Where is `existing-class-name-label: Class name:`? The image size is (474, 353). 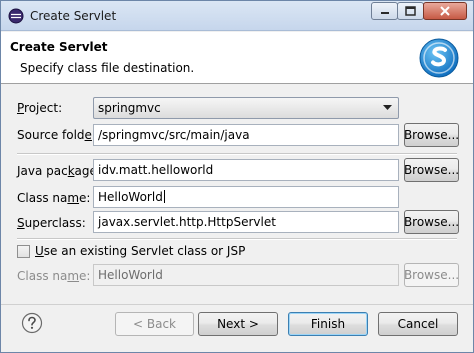 existing-class-name-label: Class name: is located at coordinates (54, 276).